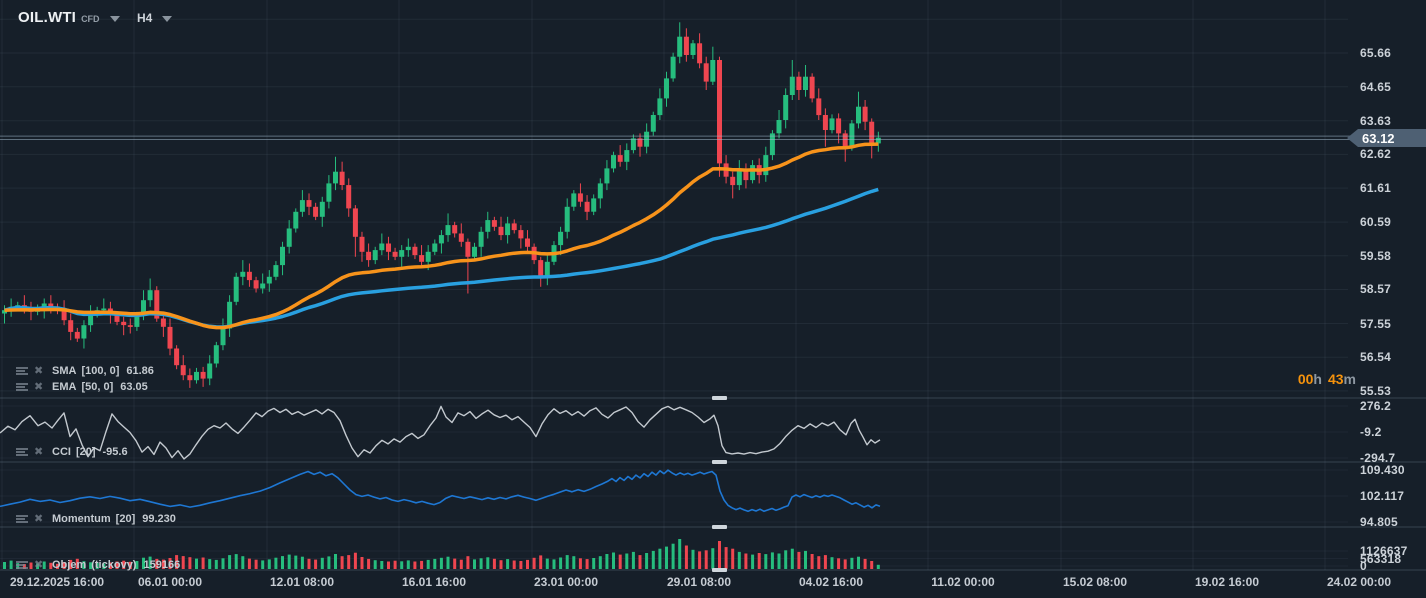  Describe the element at coordinates (64, 387) in the screenshot. I see `indicator-name: EMA` at that location.